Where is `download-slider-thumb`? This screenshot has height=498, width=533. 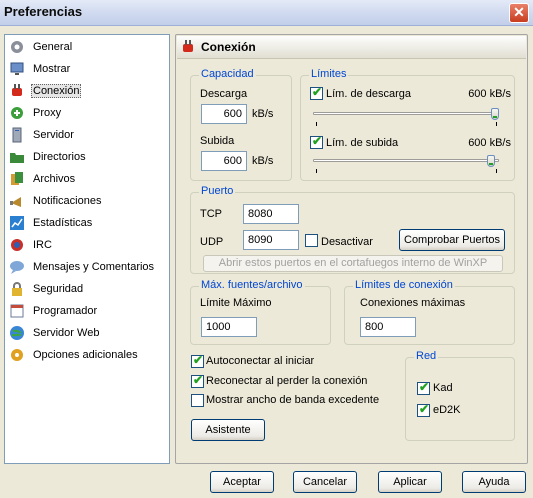
download-slider-thumb is located at coordinates (495, 114).